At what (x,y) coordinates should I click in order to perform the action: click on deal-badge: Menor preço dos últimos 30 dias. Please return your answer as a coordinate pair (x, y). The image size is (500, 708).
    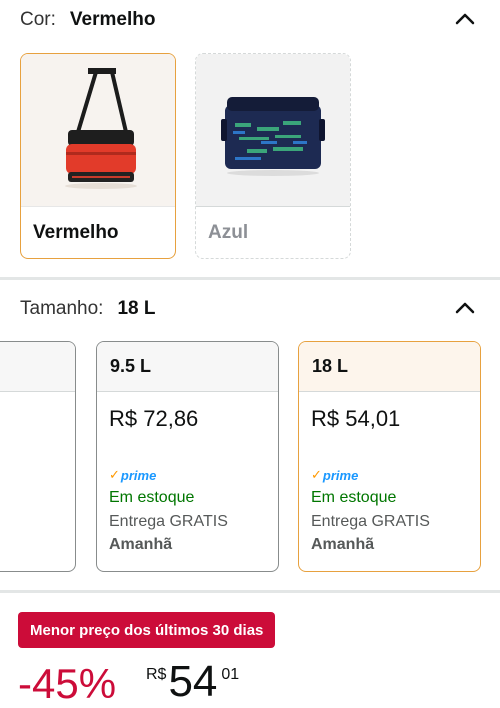
    Looking at the image, I should click on (147, 630).